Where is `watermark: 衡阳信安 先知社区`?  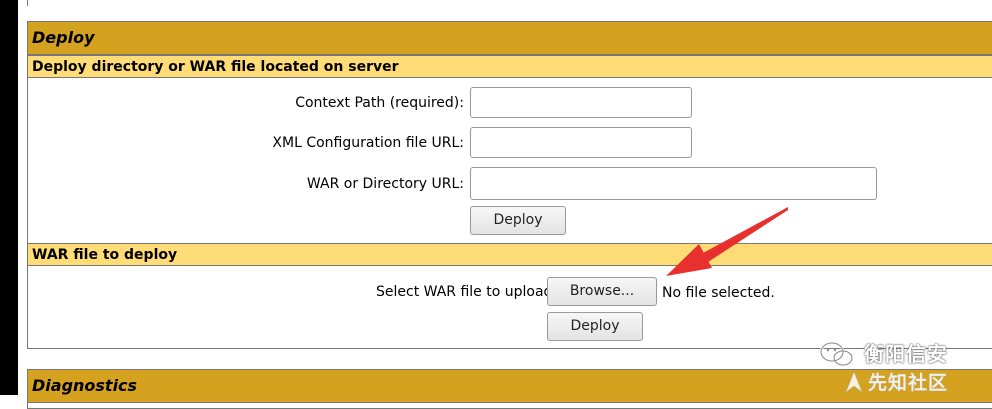 watermark: 衡阳信安 先知社区 is located at coordinates (905, 365).